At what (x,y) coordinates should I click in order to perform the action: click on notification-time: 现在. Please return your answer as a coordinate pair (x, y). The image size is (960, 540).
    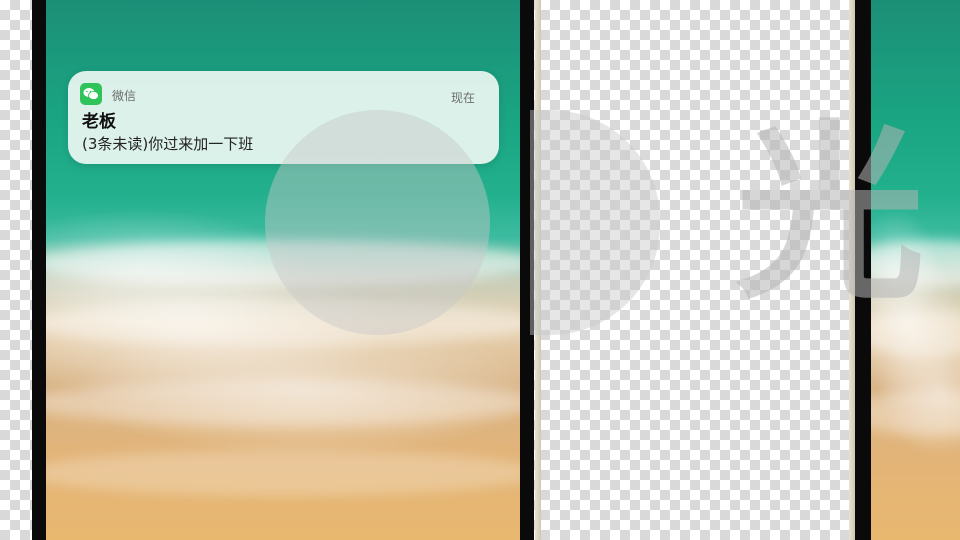
    Looking at the image, I should click on (462, 98).